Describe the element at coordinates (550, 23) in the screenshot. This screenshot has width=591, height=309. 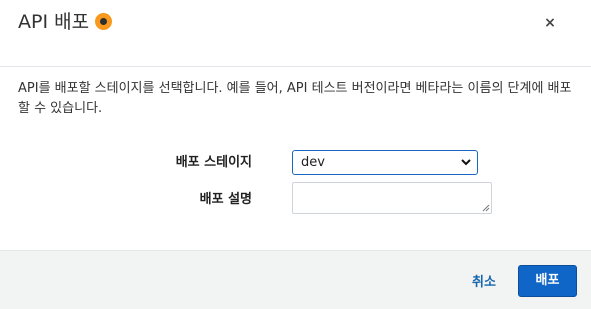
I see `close-button: ×` at that location.